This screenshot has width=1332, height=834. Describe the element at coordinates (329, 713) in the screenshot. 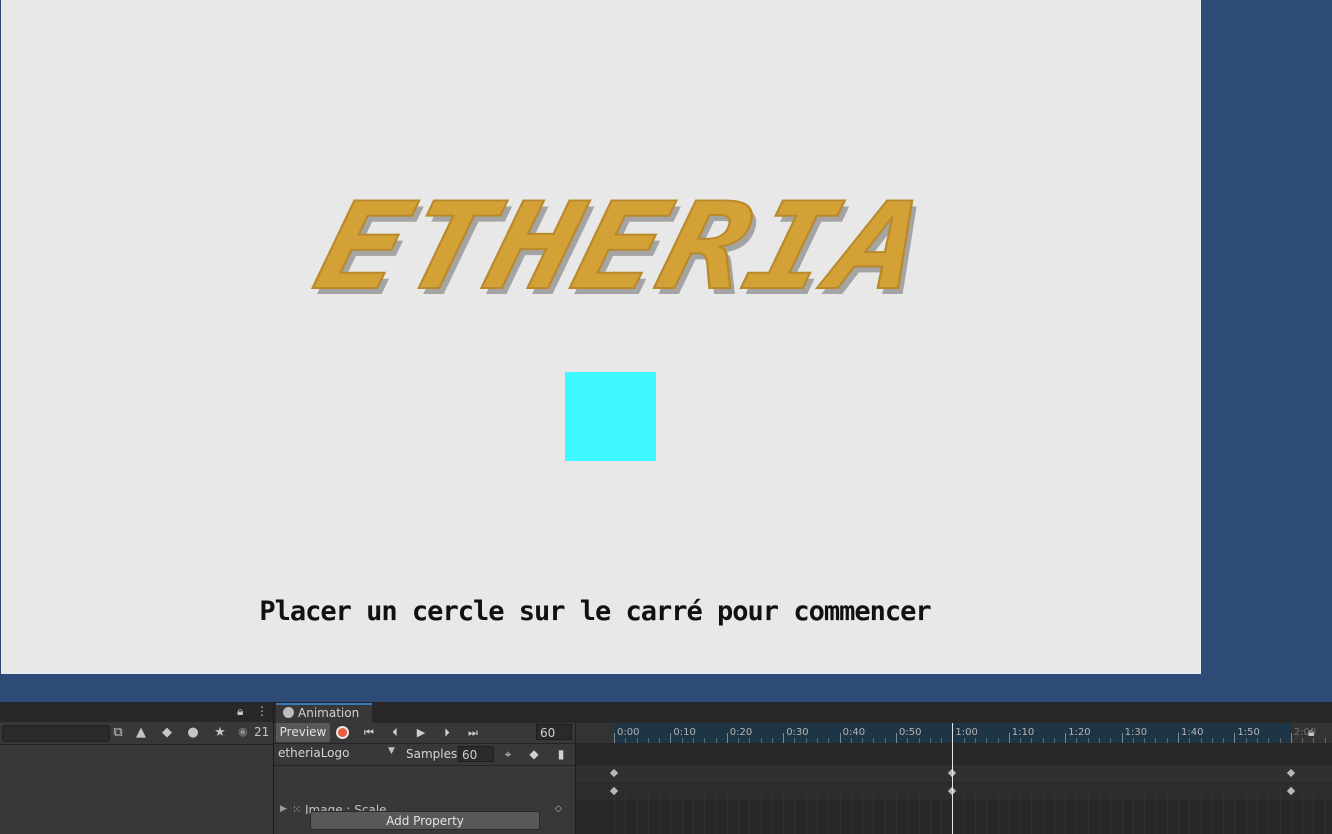

I see `tab-animation-label: Animation` at that location.